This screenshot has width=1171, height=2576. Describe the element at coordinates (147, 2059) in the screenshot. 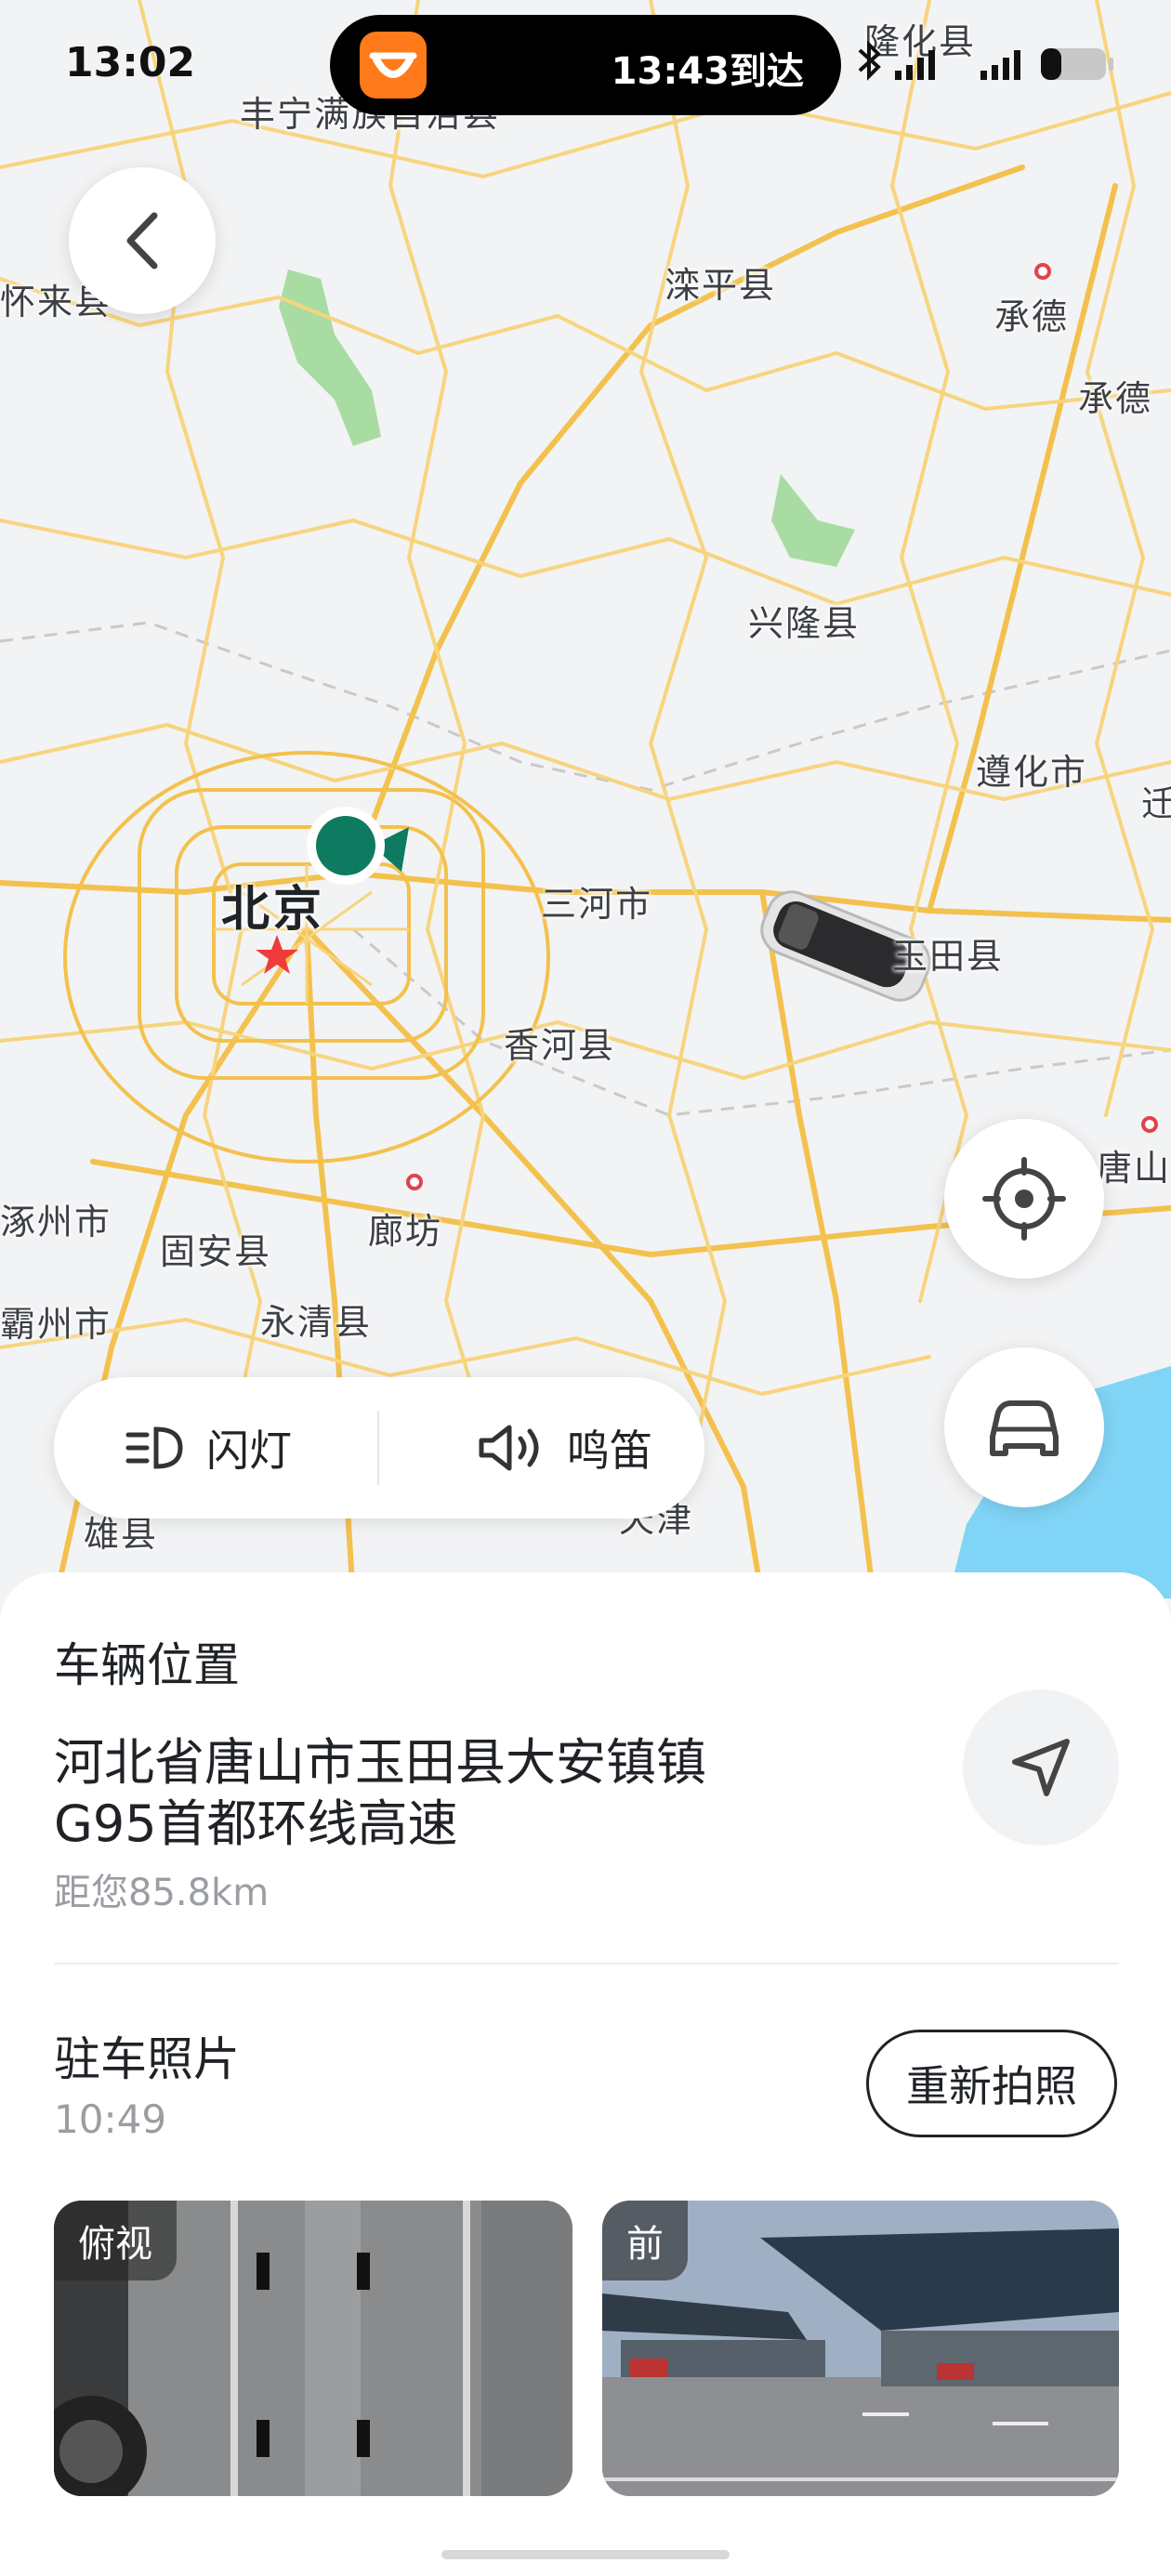

I see `parking-photos-title: 驻车照片` at that location.